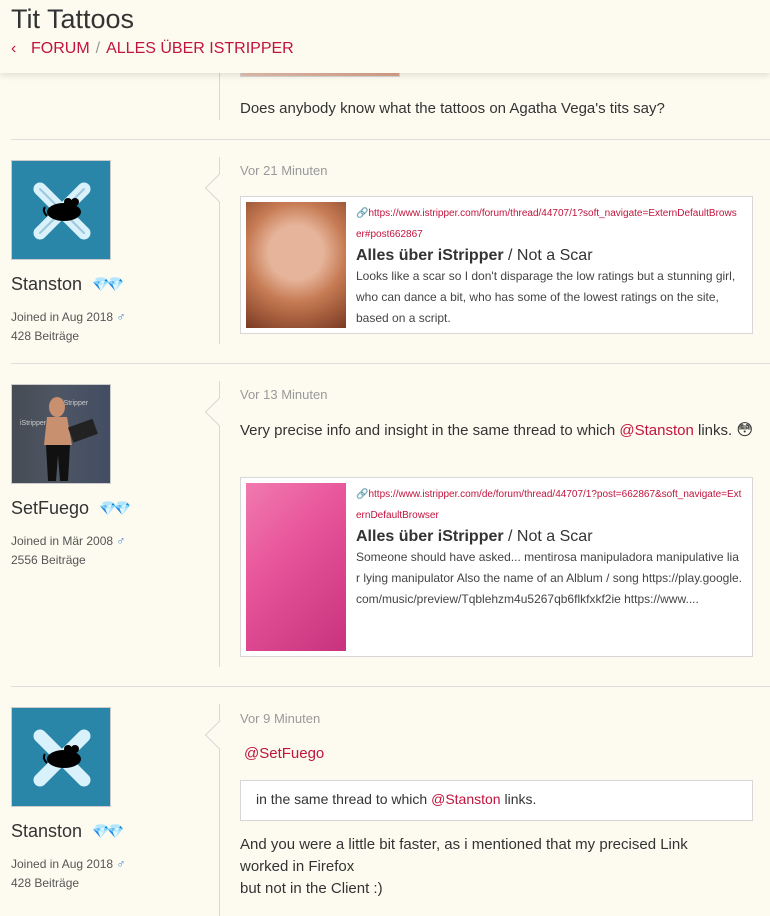 The height and width of the screenshot is (916, 770). What do you see at coordinates (18, 49) in the screenshot?
I see `chevron-left-icon: ‹` at bounding box center [18, 49].